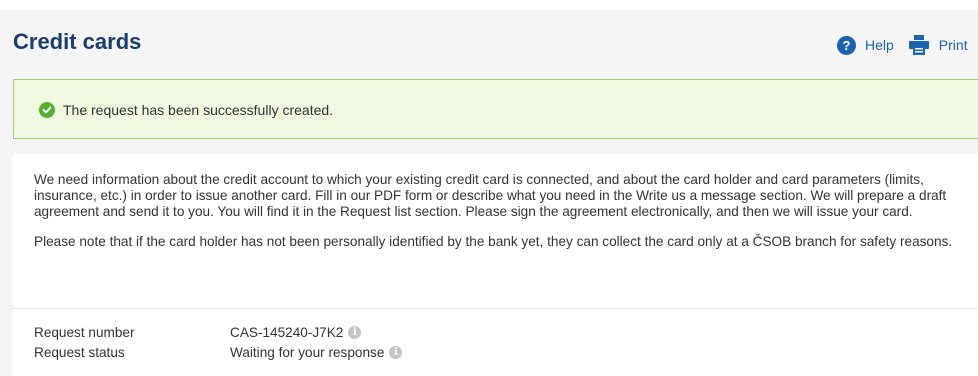 The width and height of the screenshot is (978, 376). What do you see at coordinates (902, 45) in the screenshot?
I see `header-tools: ? Help Print` at bounding box center [902, 45].